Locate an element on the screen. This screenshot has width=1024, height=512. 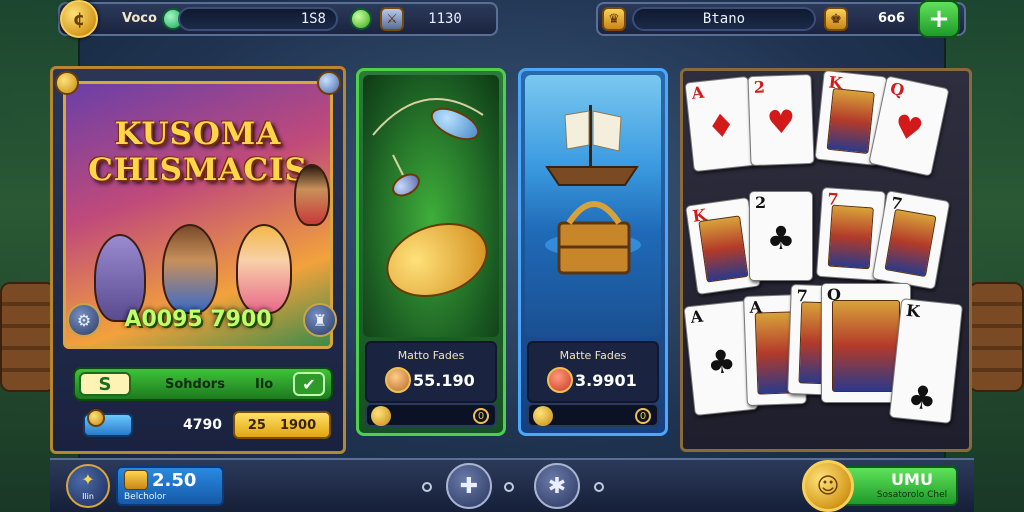
top-right-panel: ♛ Btano ♚ 6o6 is located at coordinates (781, 19).